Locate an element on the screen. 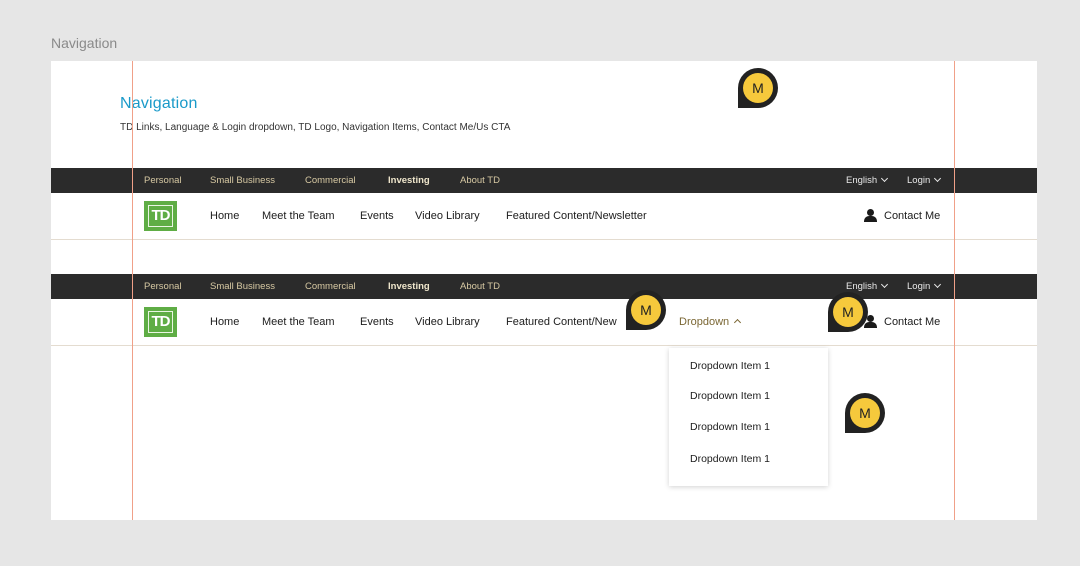  nav-item-featured-content: Featured Content/Newsletter is located at coordinates (576, 216).